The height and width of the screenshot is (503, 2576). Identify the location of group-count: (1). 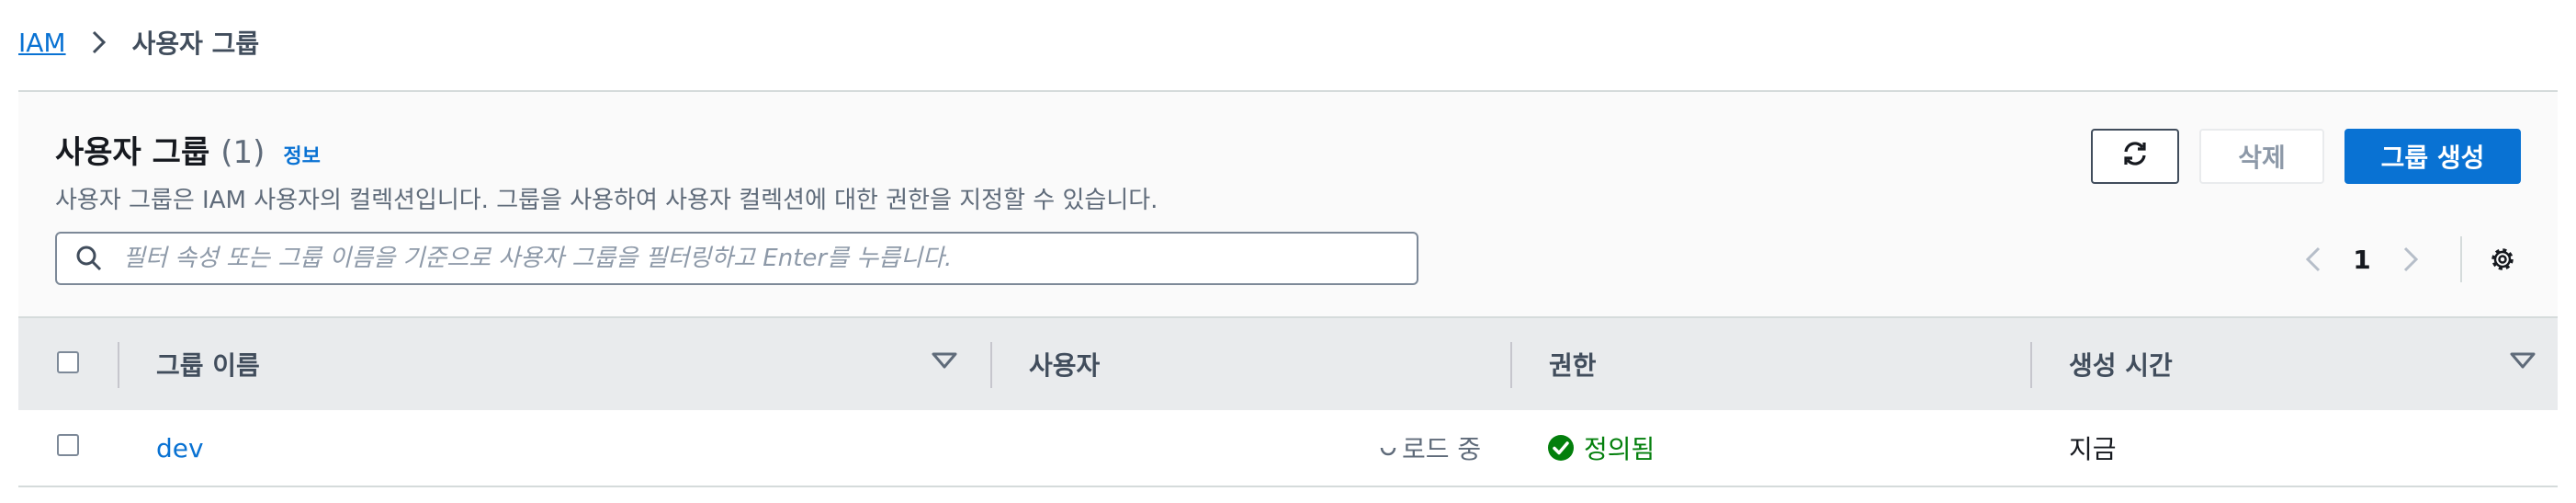
(243, 152).